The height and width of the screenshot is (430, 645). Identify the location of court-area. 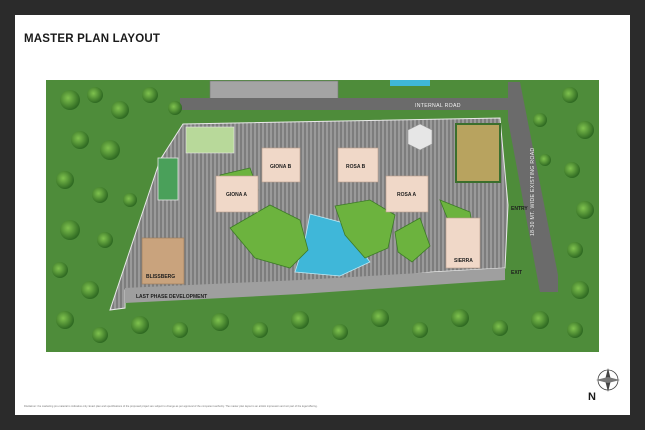
(210, 140).